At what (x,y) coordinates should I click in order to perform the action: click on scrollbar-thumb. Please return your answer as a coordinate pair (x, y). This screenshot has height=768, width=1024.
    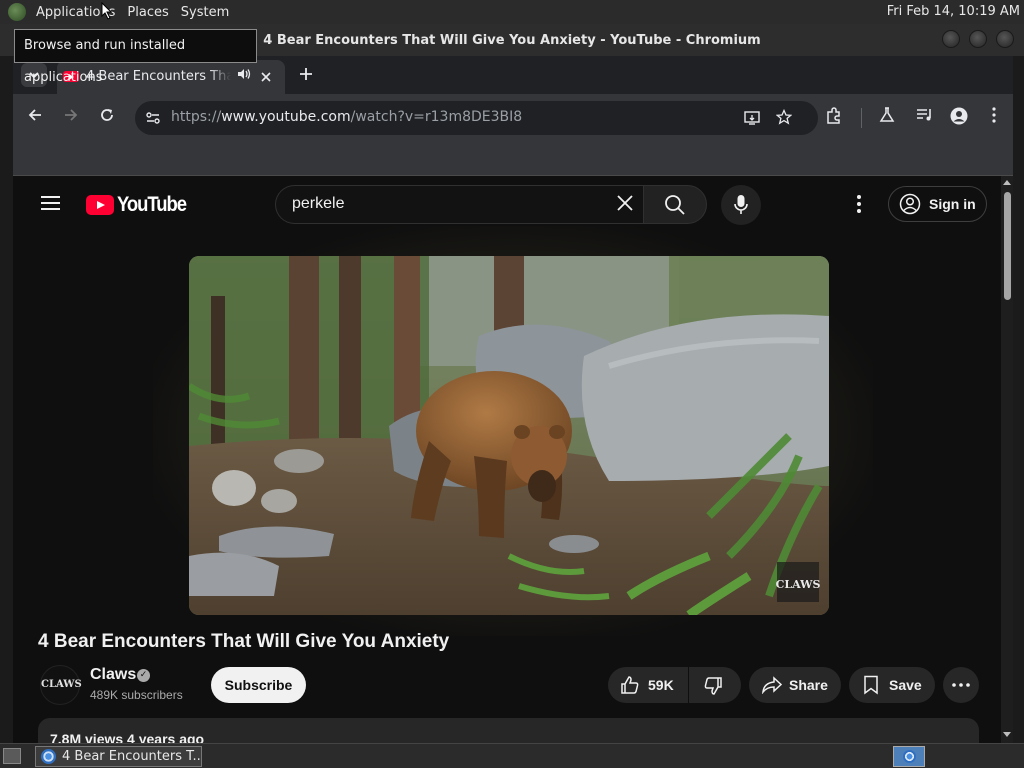
    Looking at the image, I should click on (1007, 246).